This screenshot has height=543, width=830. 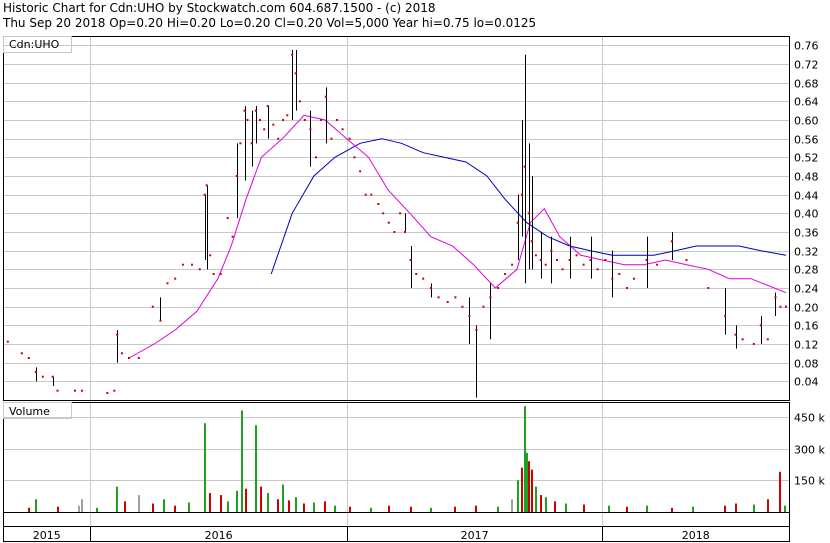 What do you see at coordinates (806, 121) in the screenshot?
I see `price-tick-label: 0.60` at bounding box center [806, 121].